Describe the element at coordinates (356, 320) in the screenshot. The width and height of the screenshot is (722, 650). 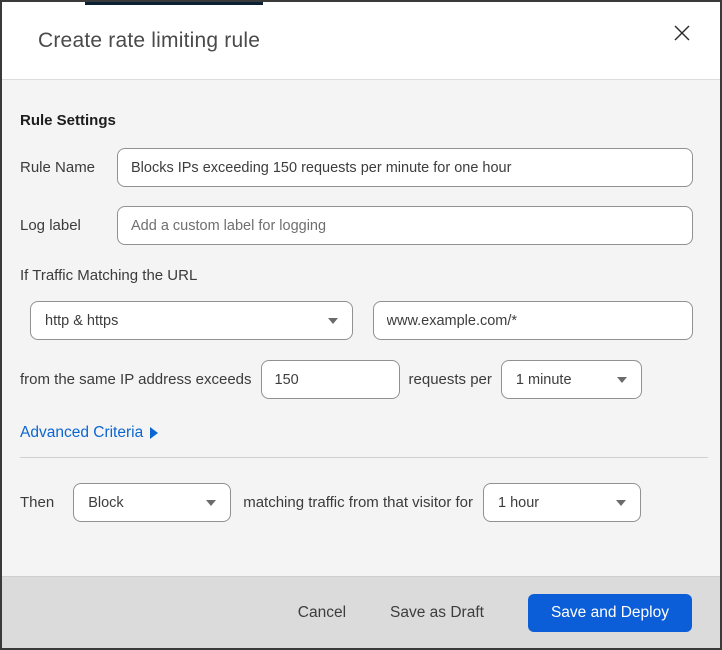
I see `traffic-match-row: http & https` at that location.